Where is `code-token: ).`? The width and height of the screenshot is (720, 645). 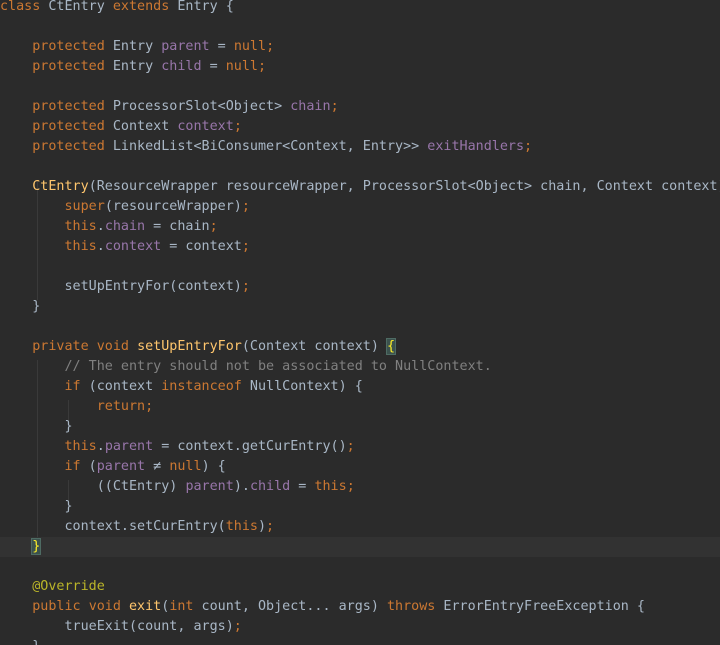
code-token: ). is located at coordinates (241, 486).